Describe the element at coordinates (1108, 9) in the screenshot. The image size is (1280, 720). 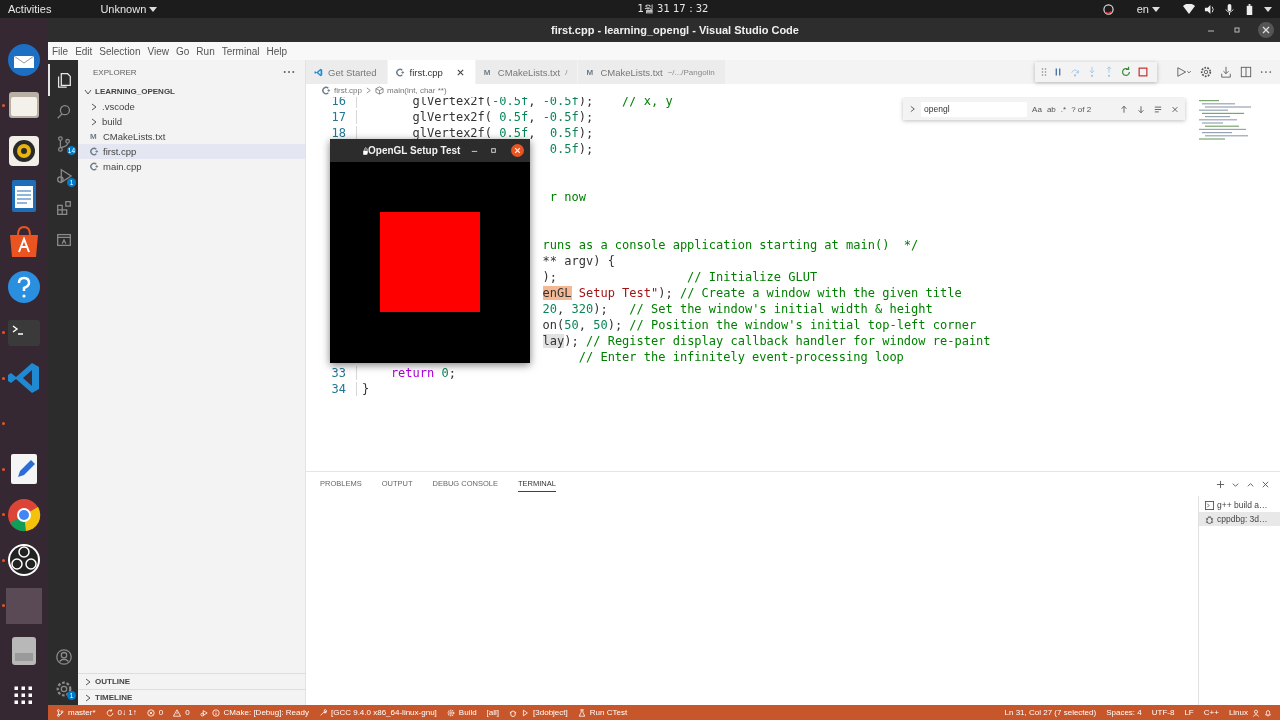
I see `record-icon` at that location.